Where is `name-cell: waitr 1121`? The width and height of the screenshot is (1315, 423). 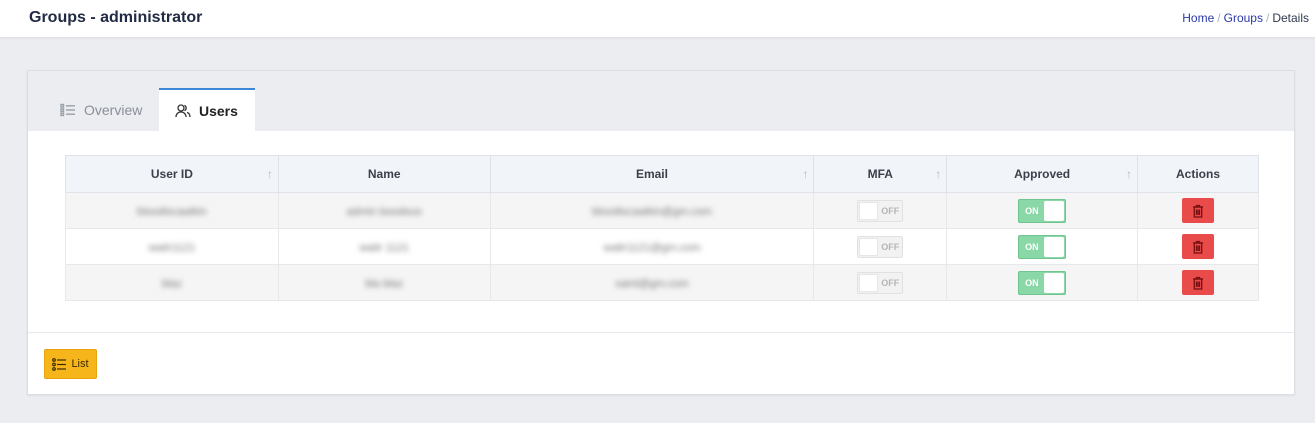 name-cell: waitr 1121 is located at coordinates (384, 247).